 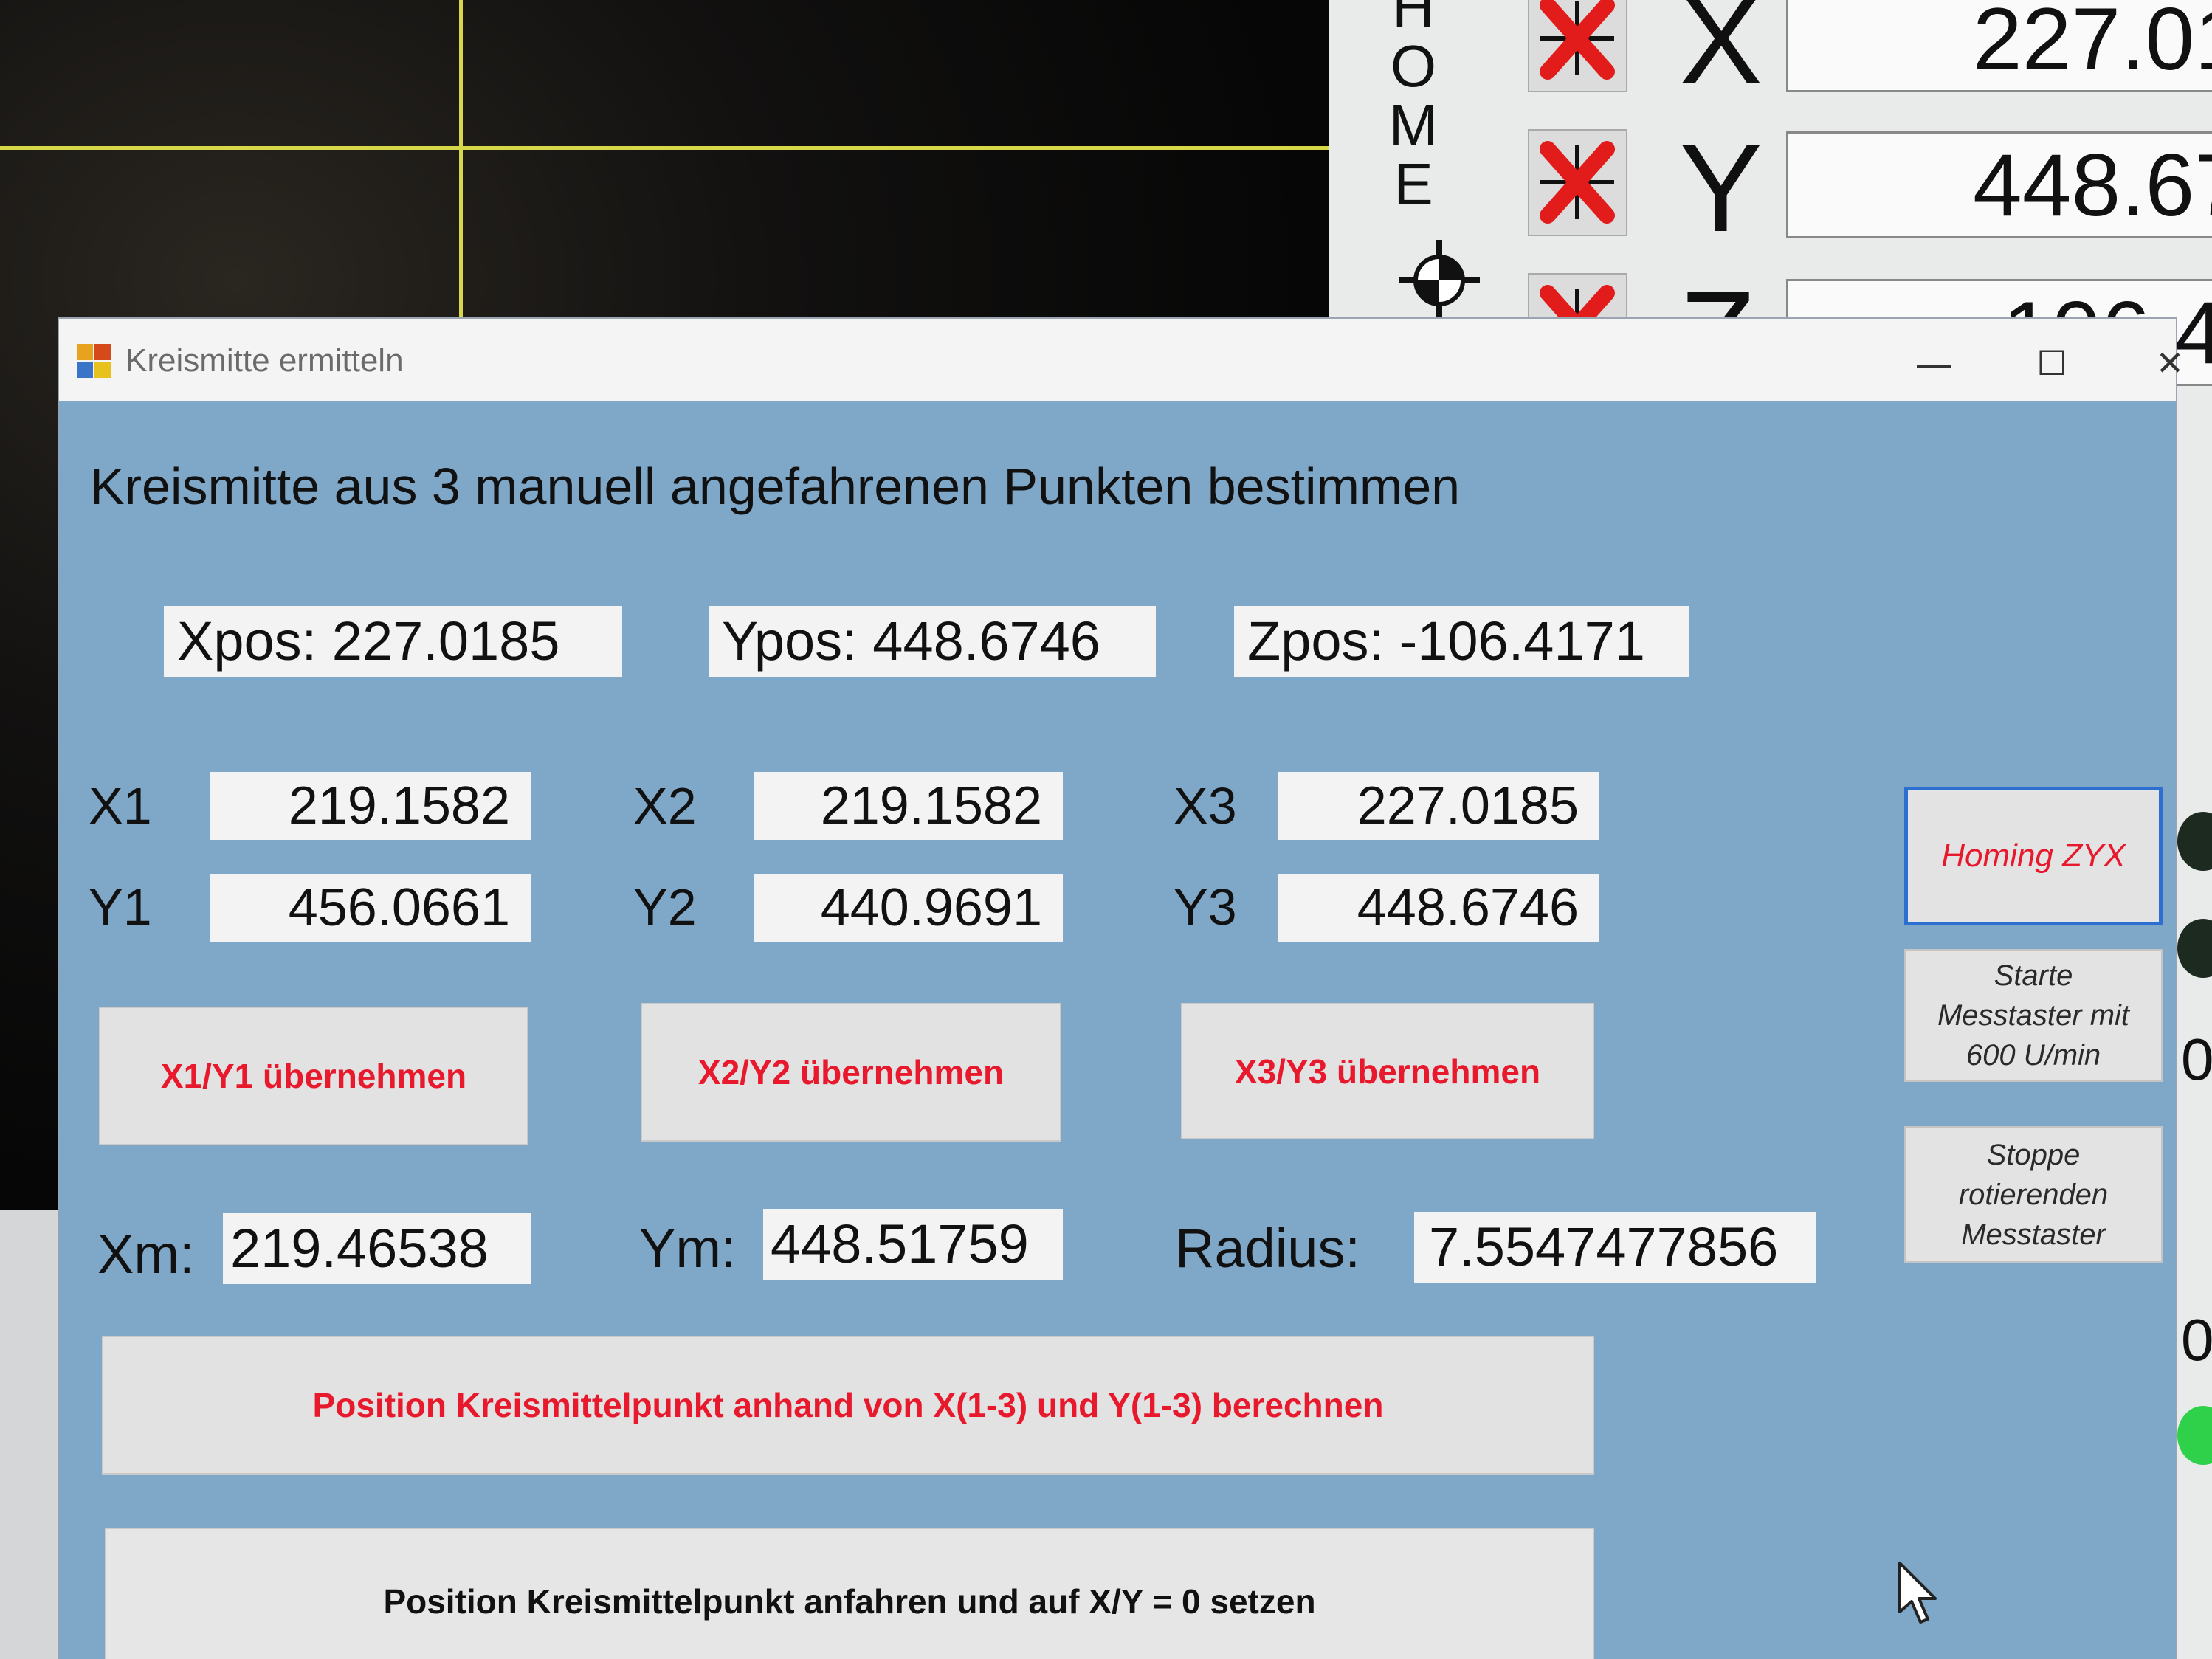 I want to click on radius-label: Radius:, so click(x=1267, y=1248).